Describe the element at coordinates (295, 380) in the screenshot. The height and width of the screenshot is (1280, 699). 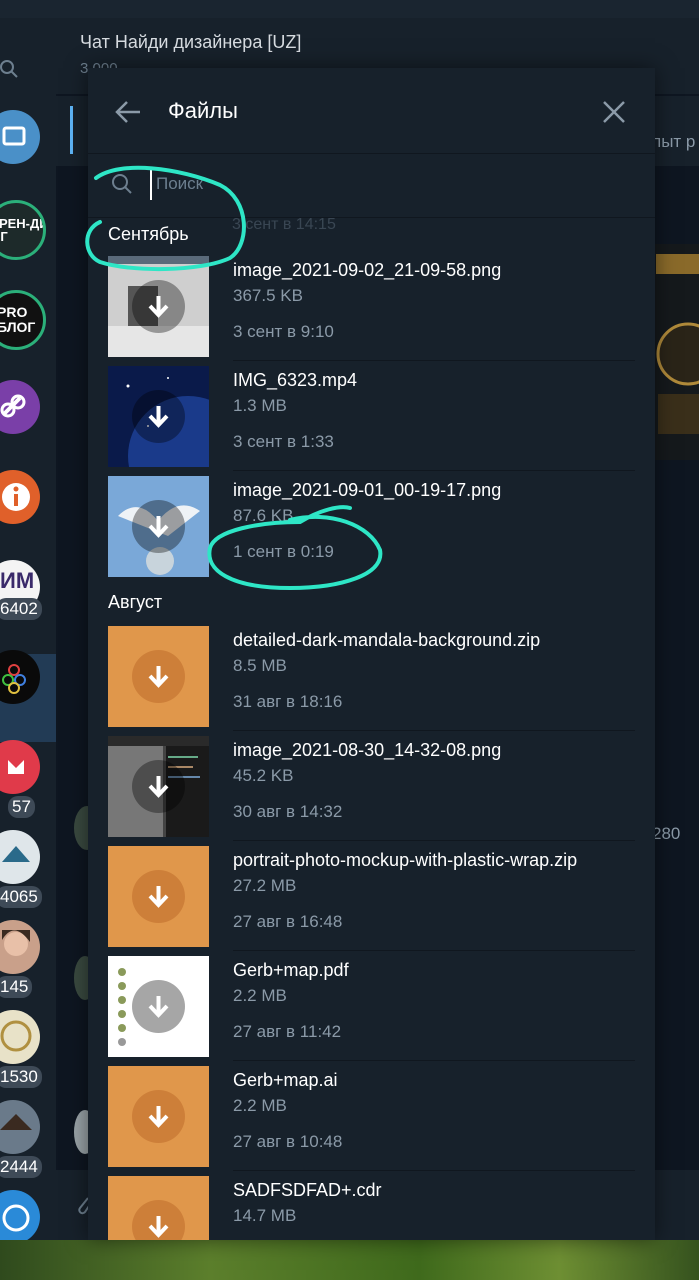
I see `file-name: IMG_6323.mp4` at that location.